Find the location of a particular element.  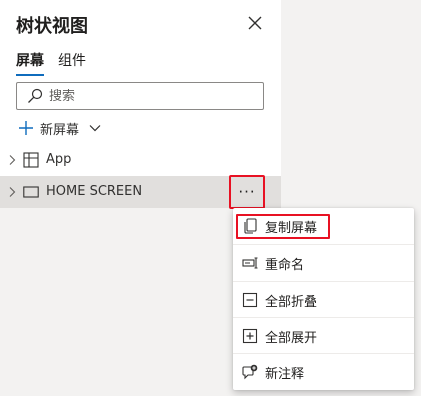

new-screen-label: 新屏幕 is located at coordinates (60, 130).